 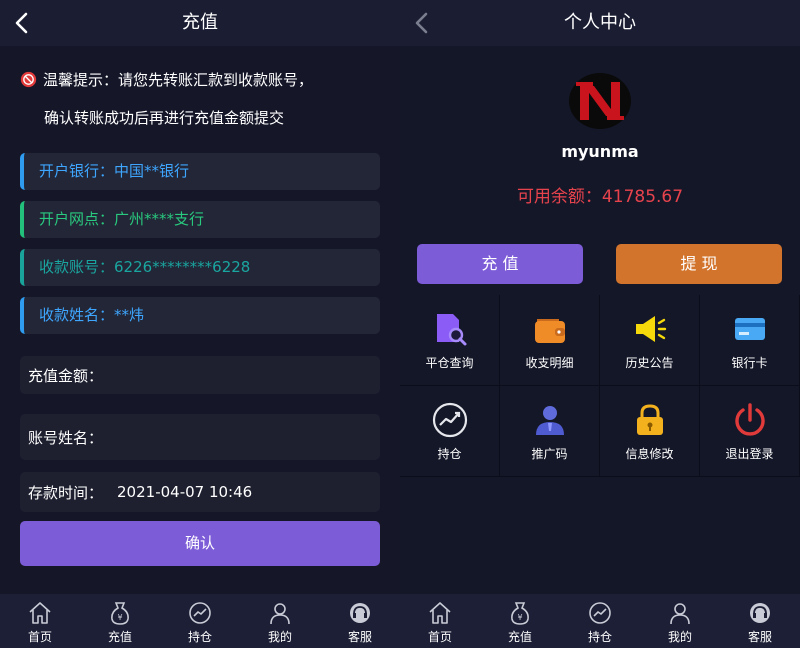 I want to click on menu-grid: 平仓查询 收支明细 历史公告 银行卡 持仓 推广码 信息修改 退出登录, so click(x=600, y=386).